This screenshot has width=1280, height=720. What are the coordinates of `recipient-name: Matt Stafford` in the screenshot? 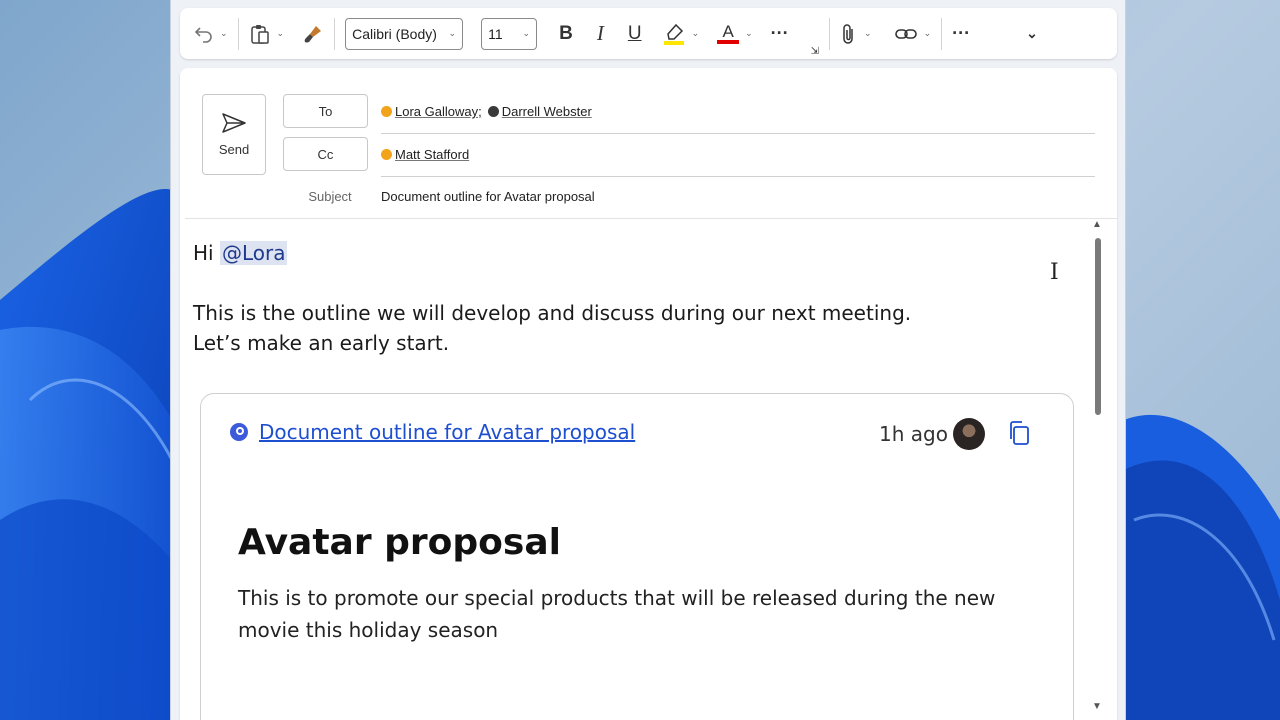 It's located at (432, 154).